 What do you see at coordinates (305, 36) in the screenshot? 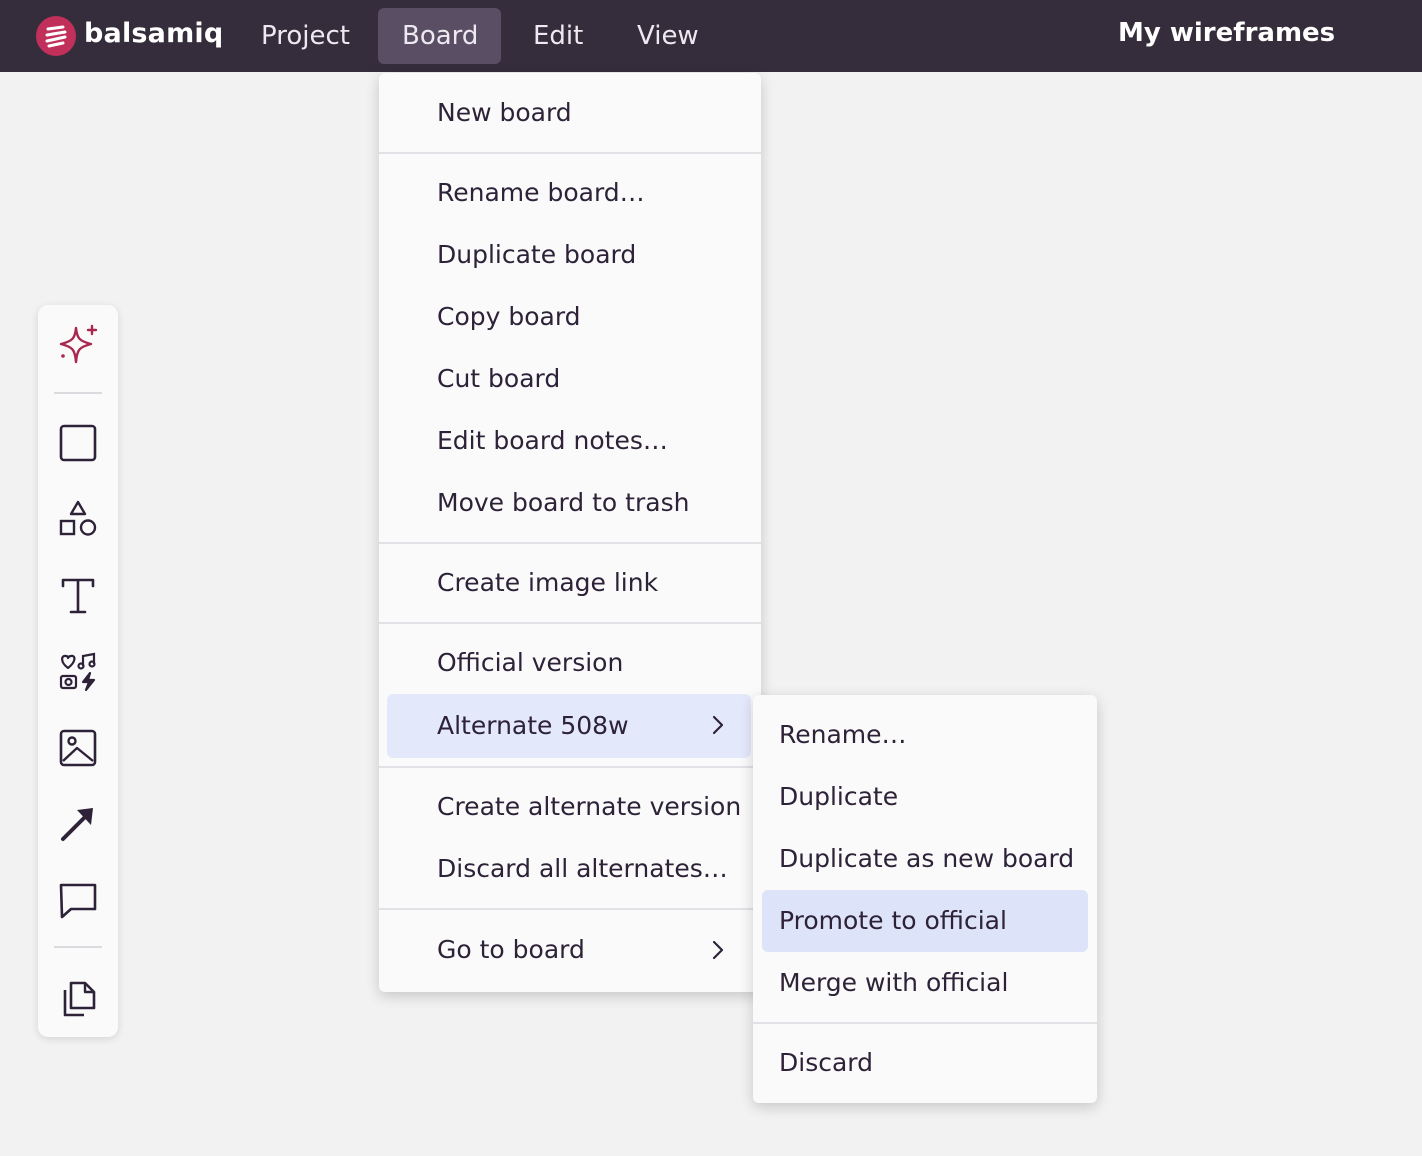
I see `menu-project: Project` at bounding box center [305, 36].